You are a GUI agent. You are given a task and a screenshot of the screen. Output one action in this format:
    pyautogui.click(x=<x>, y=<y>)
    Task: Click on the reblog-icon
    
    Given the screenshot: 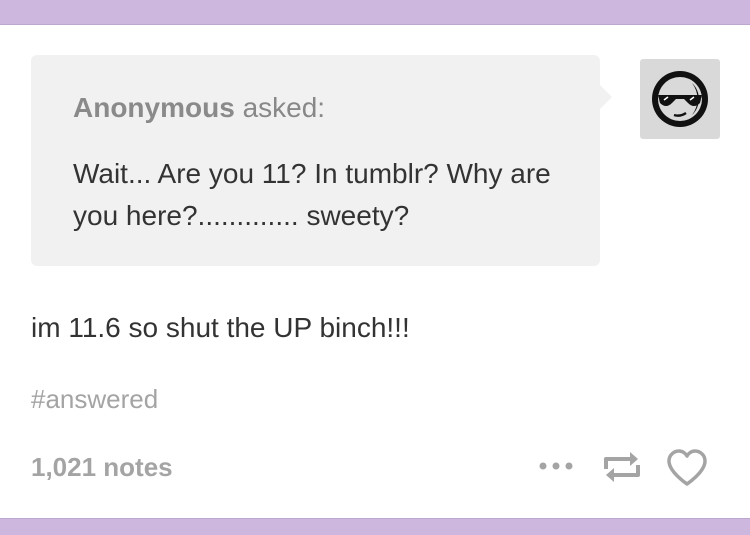 What is the action you would take?
    pyautogui.click(x=622, y=467)
    